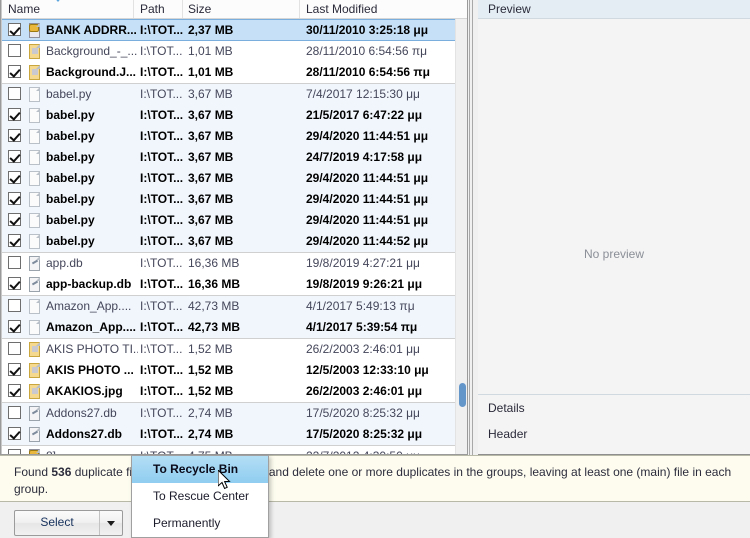 The width and height of the screenshot is (750, 538). What do you see at coordinates (214, 263) in the screenshot?
I see `cell-file-size: 16,36 MB` at bounding box center [214, 263].